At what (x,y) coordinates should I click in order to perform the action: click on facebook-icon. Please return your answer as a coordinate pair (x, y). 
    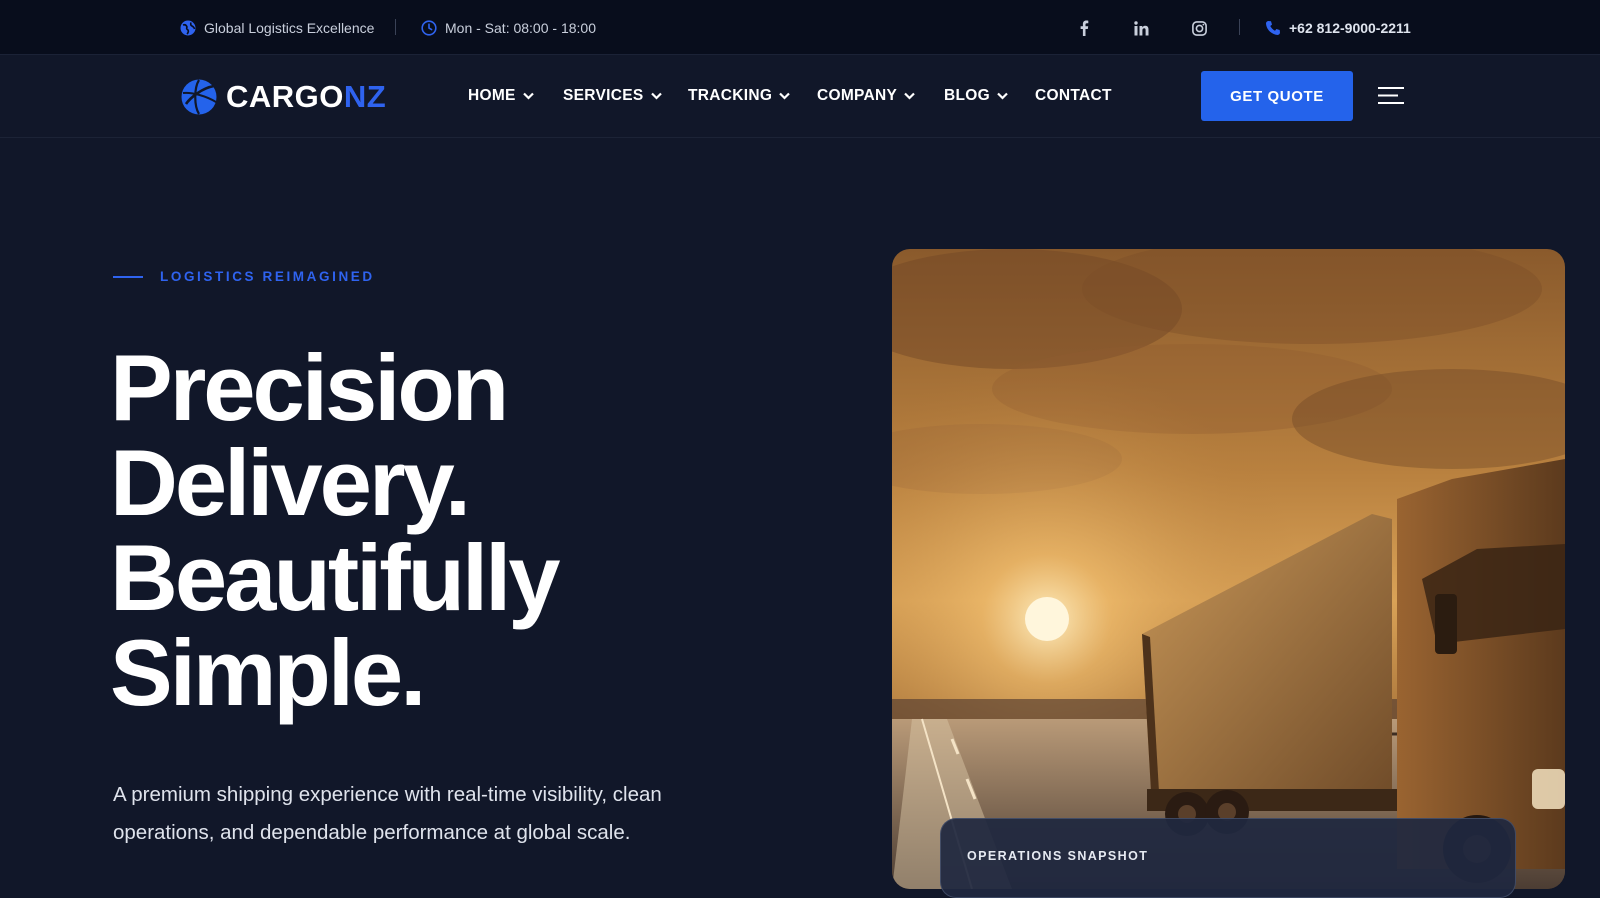
    Looking at the image, I should click on (1084, 28).